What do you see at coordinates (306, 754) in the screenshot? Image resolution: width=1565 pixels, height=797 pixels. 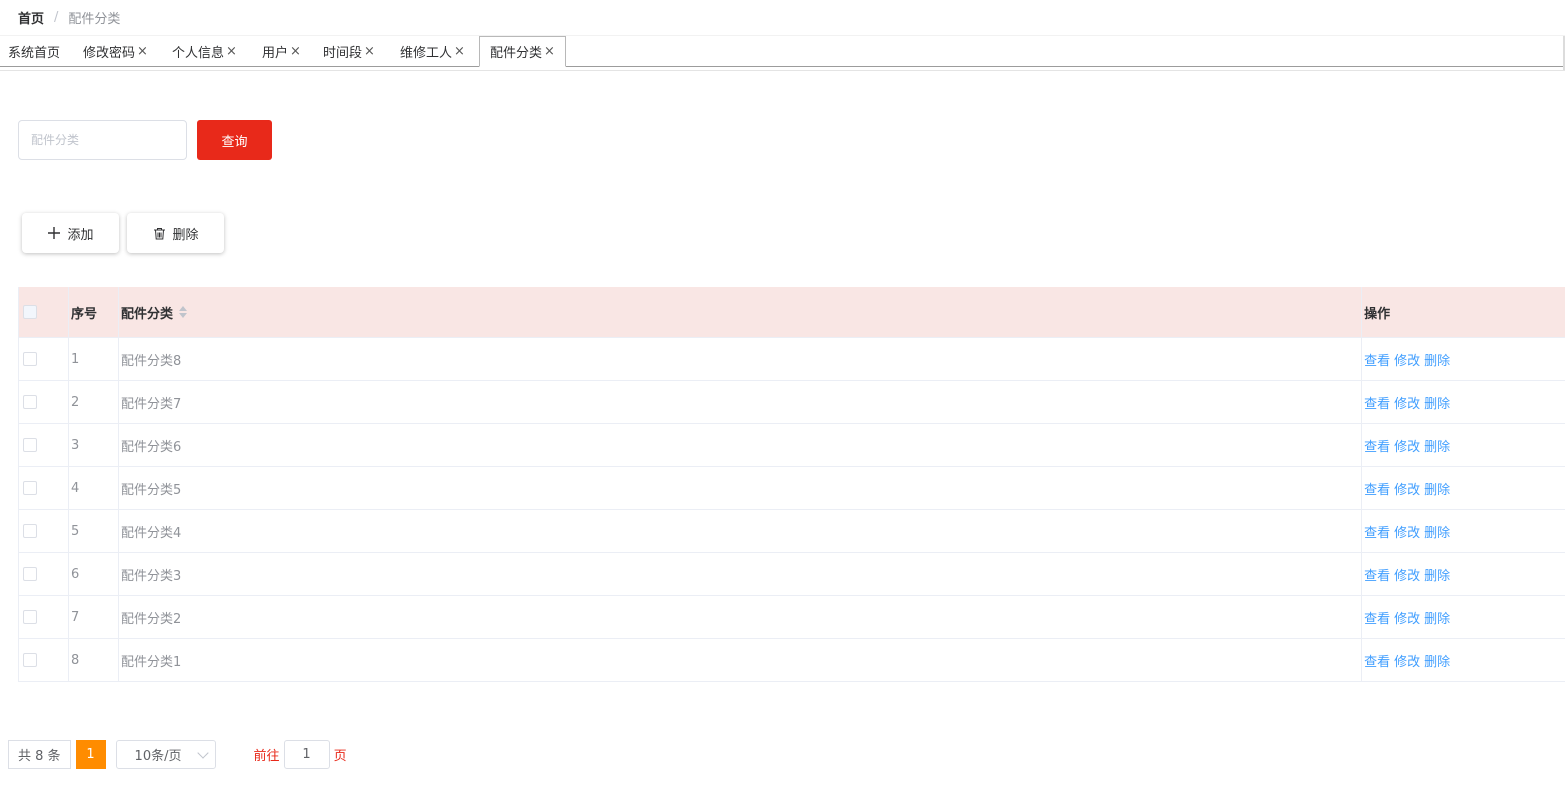 I see `goto-page-input` at bounding box center [306, 754].